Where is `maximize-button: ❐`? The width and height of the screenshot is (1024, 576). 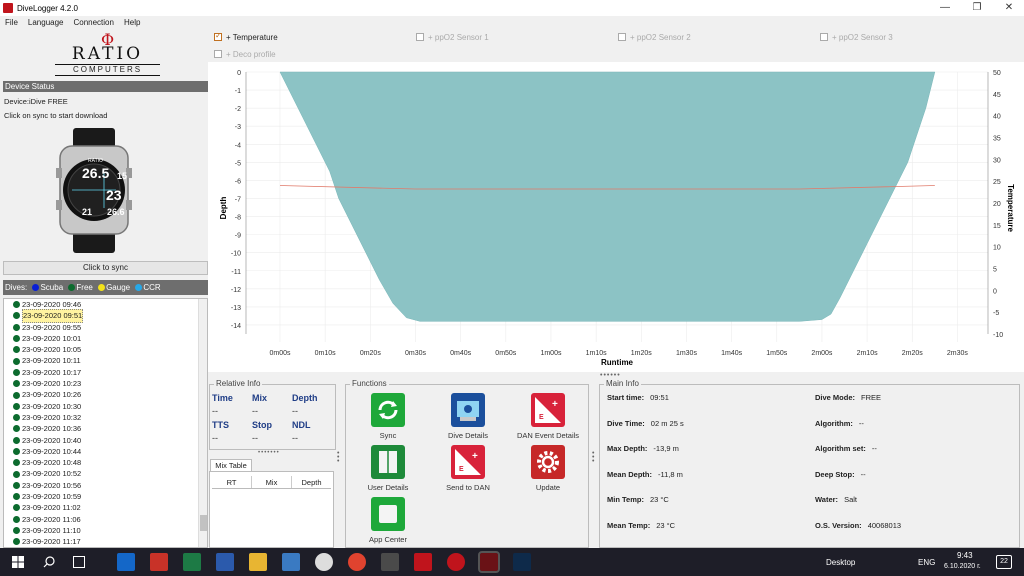
maximize-button: ❐ is located at coordinates (977, 8).